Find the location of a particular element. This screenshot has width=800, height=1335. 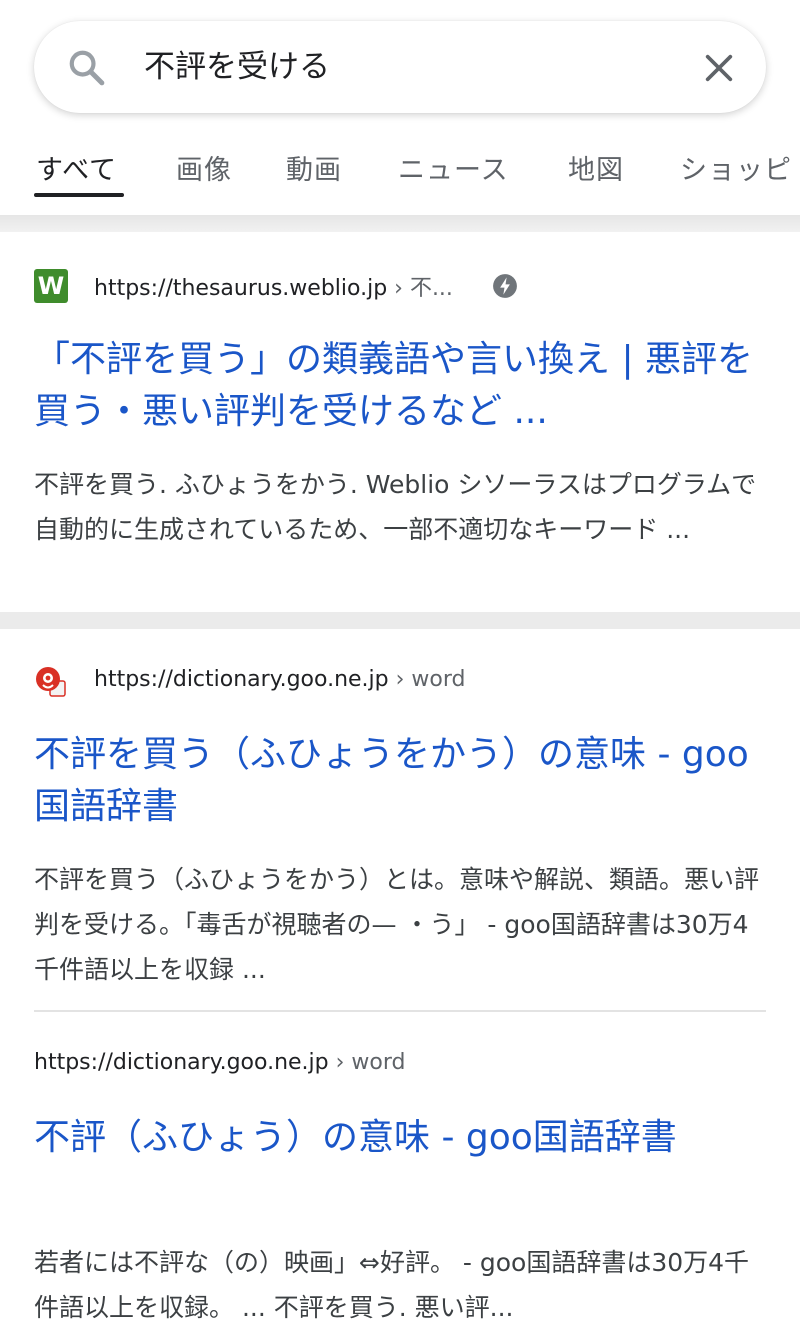

tab-maps: 地図 is located at coordinates (596, 167).